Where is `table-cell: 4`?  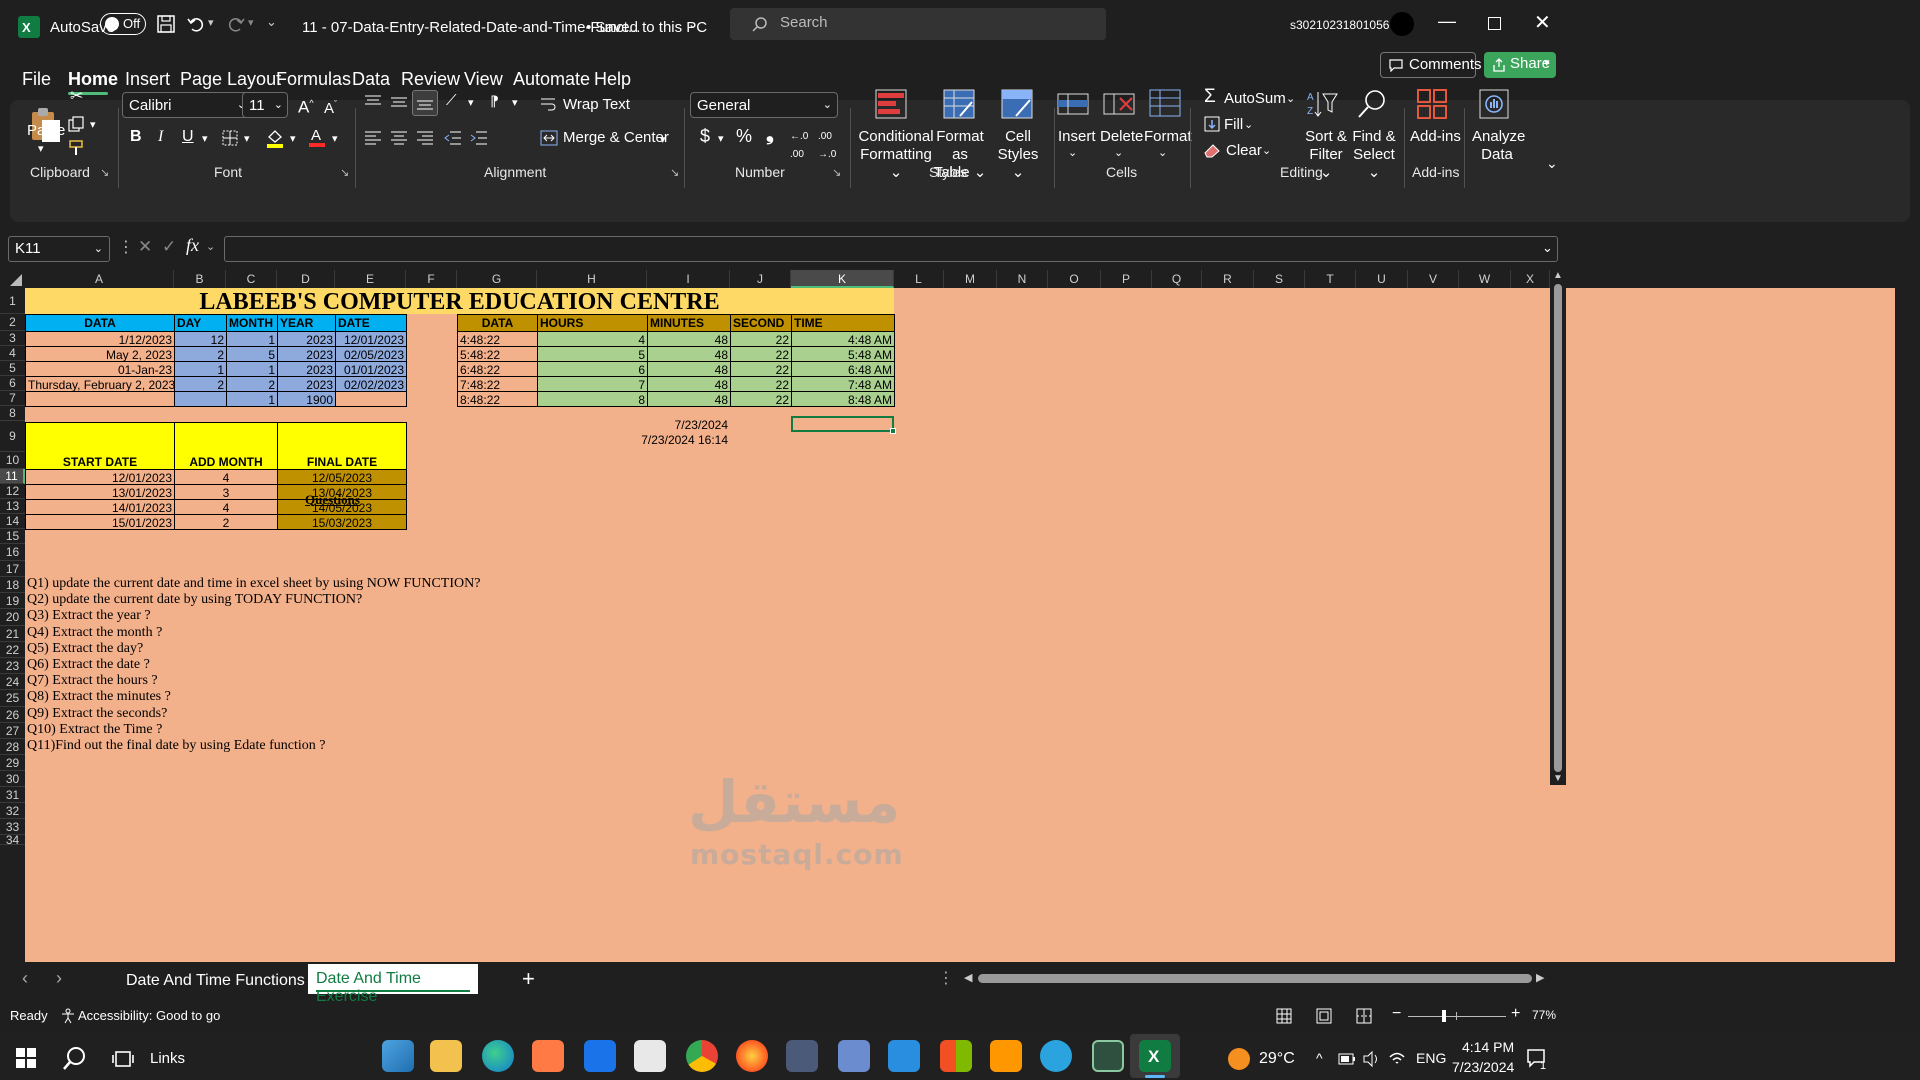 table-cell: 4 is located at coordinates (226, 507).